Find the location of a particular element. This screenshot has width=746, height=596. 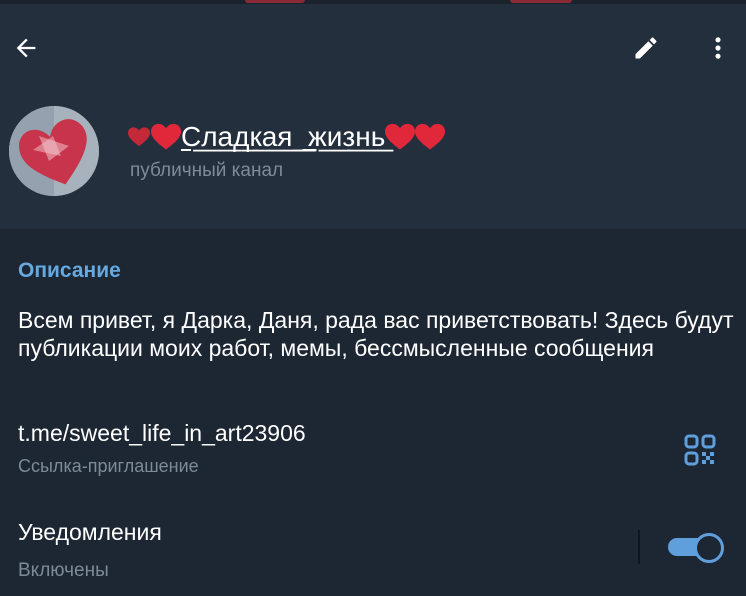

avatar-heart-image is located at coordinates (54, 151).